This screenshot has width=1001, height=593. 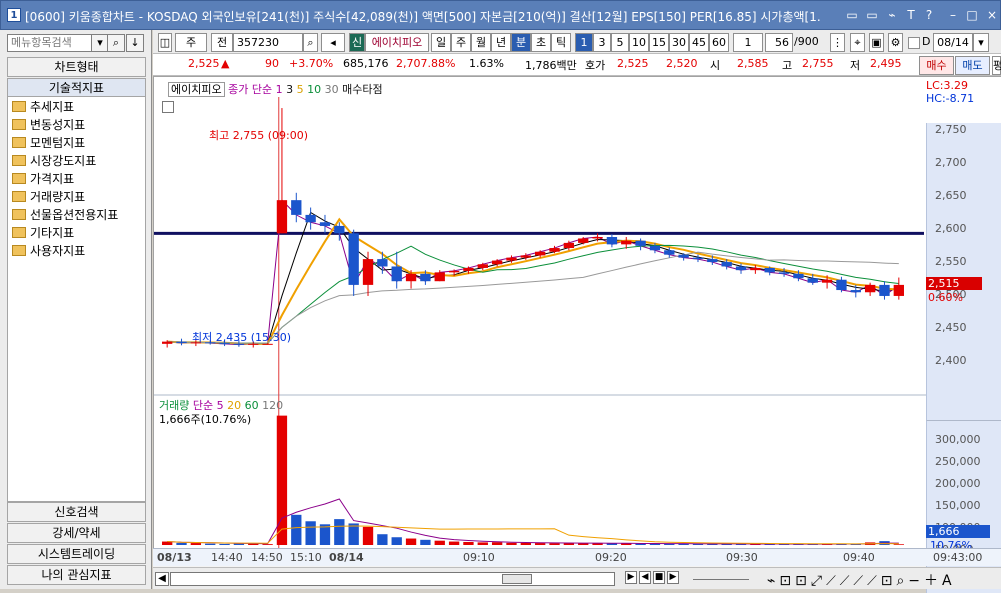 I want to click on period-year: 년, so click(x=501, y=42).